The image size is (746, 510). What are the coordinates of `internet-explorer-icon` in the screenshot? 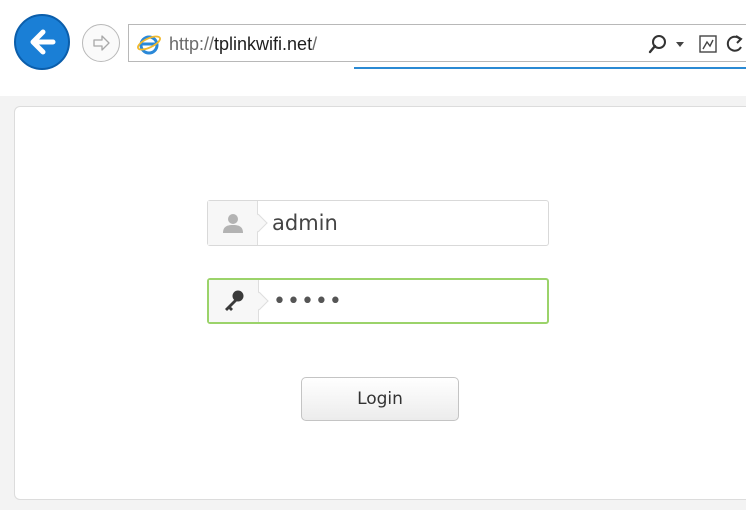 It's located at (149, 45).